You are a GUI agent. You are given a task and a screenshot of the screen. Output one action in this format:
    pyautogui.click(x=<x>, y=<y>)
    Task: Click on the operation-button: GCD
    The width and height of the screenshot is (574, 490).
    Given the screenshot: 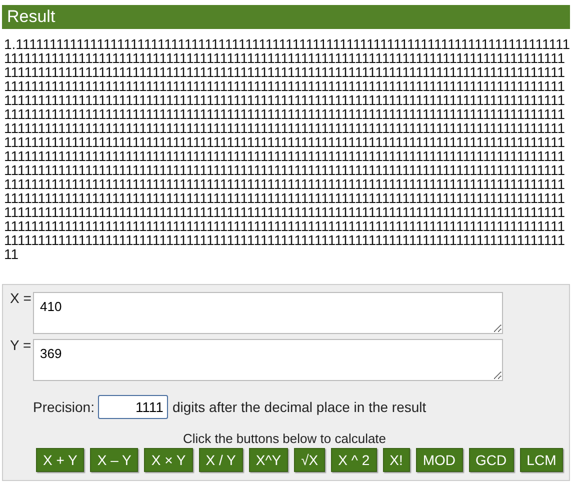 What is the action you would take?
    pyautogui.click(x=491, y=460)
    